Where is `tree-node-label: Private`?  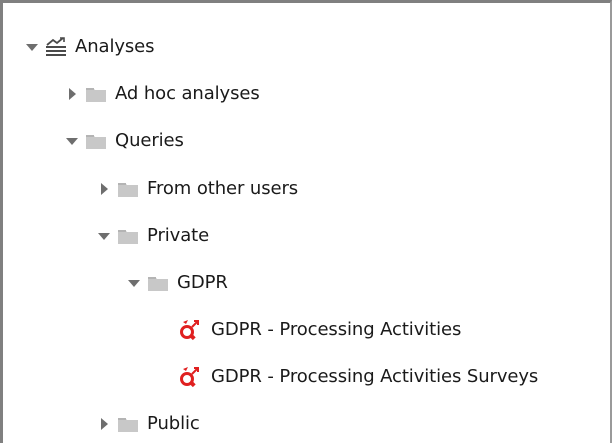
tree-node-label: Private is located at coordinates (178, 235).